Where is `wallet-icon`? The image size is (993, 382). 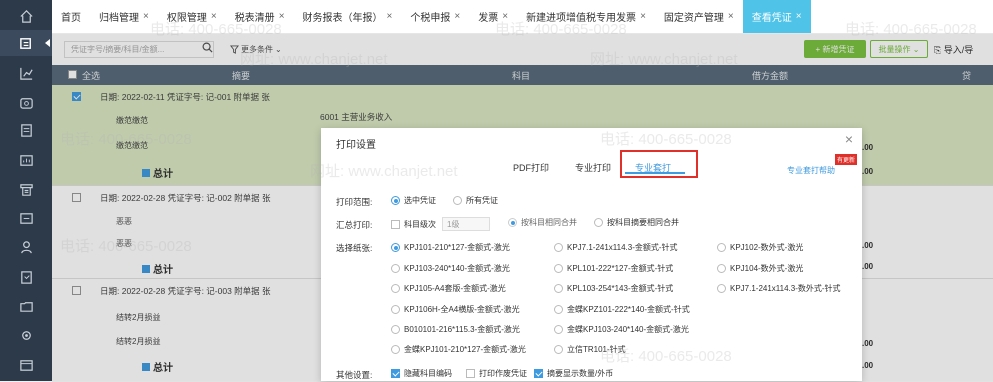 wallet-icon is located at coordinates (26, 103).